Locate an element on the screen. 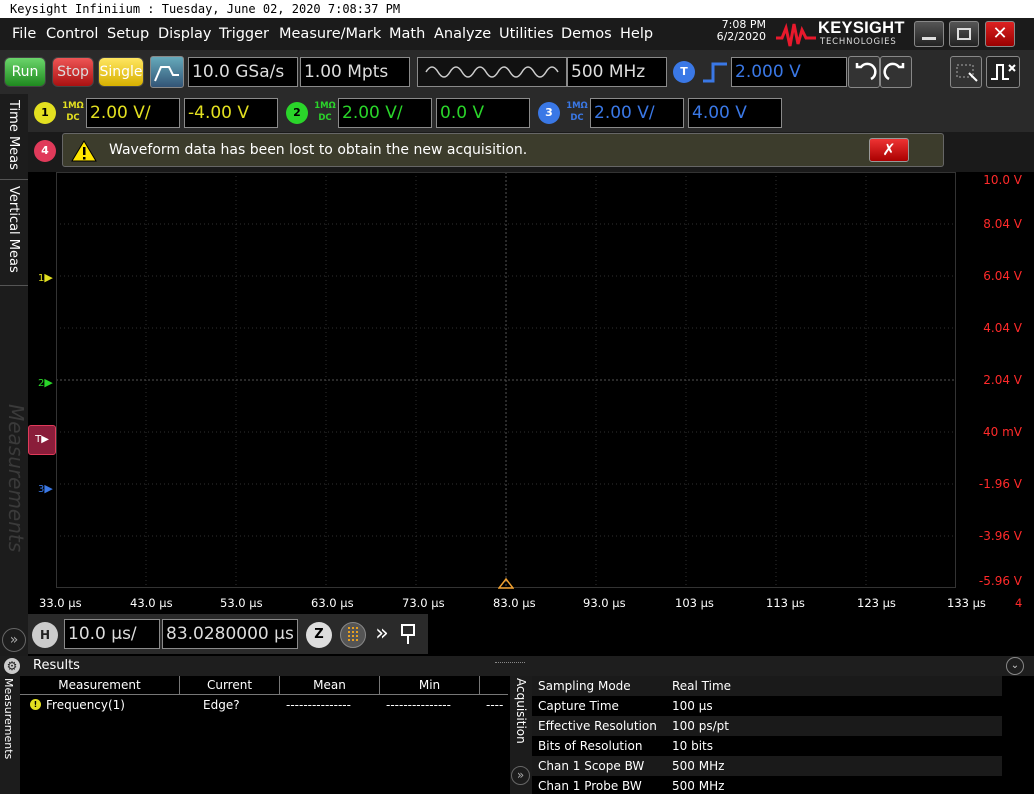  expand-horizontal-icon: » is located at coordinates (382, 634).